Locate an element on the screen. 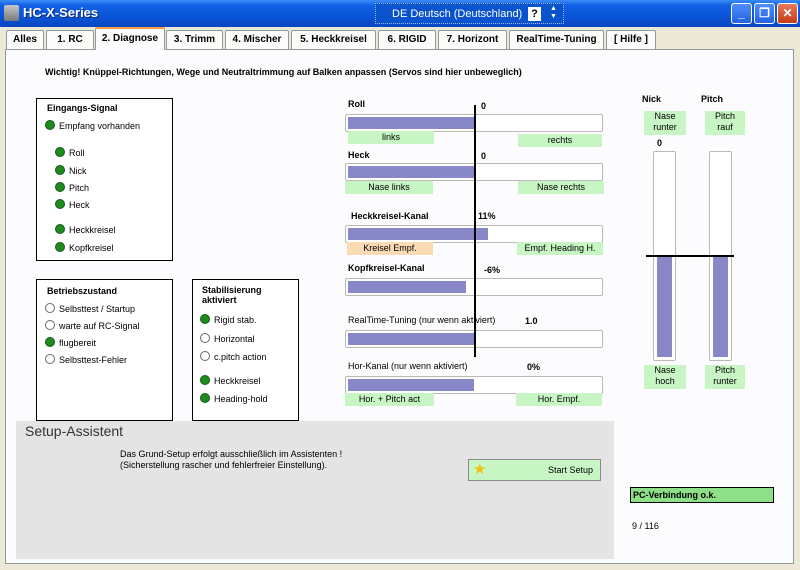  tab-alles: Alles is located at coordinates (25, 39).